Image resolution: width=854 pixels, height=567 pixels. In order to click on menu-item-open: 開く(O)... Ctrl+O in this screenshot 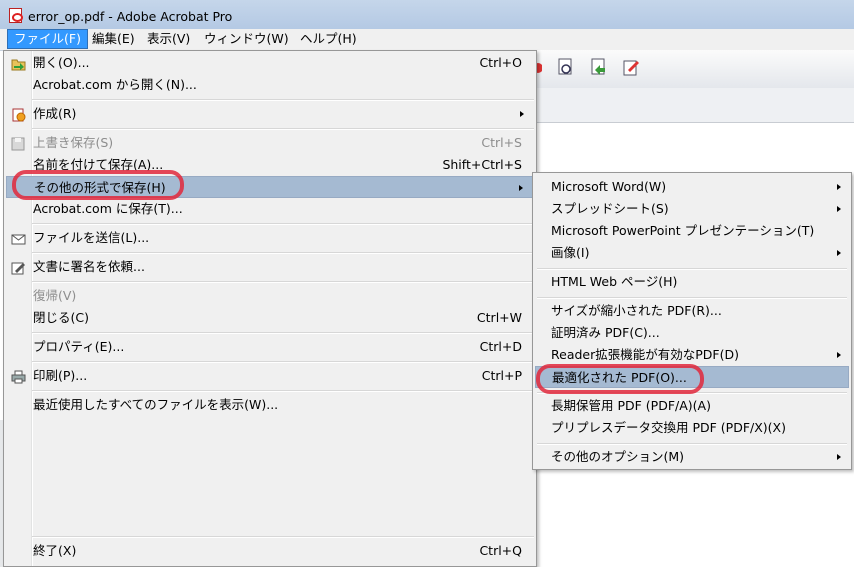, I will do `click(270, 63)`.